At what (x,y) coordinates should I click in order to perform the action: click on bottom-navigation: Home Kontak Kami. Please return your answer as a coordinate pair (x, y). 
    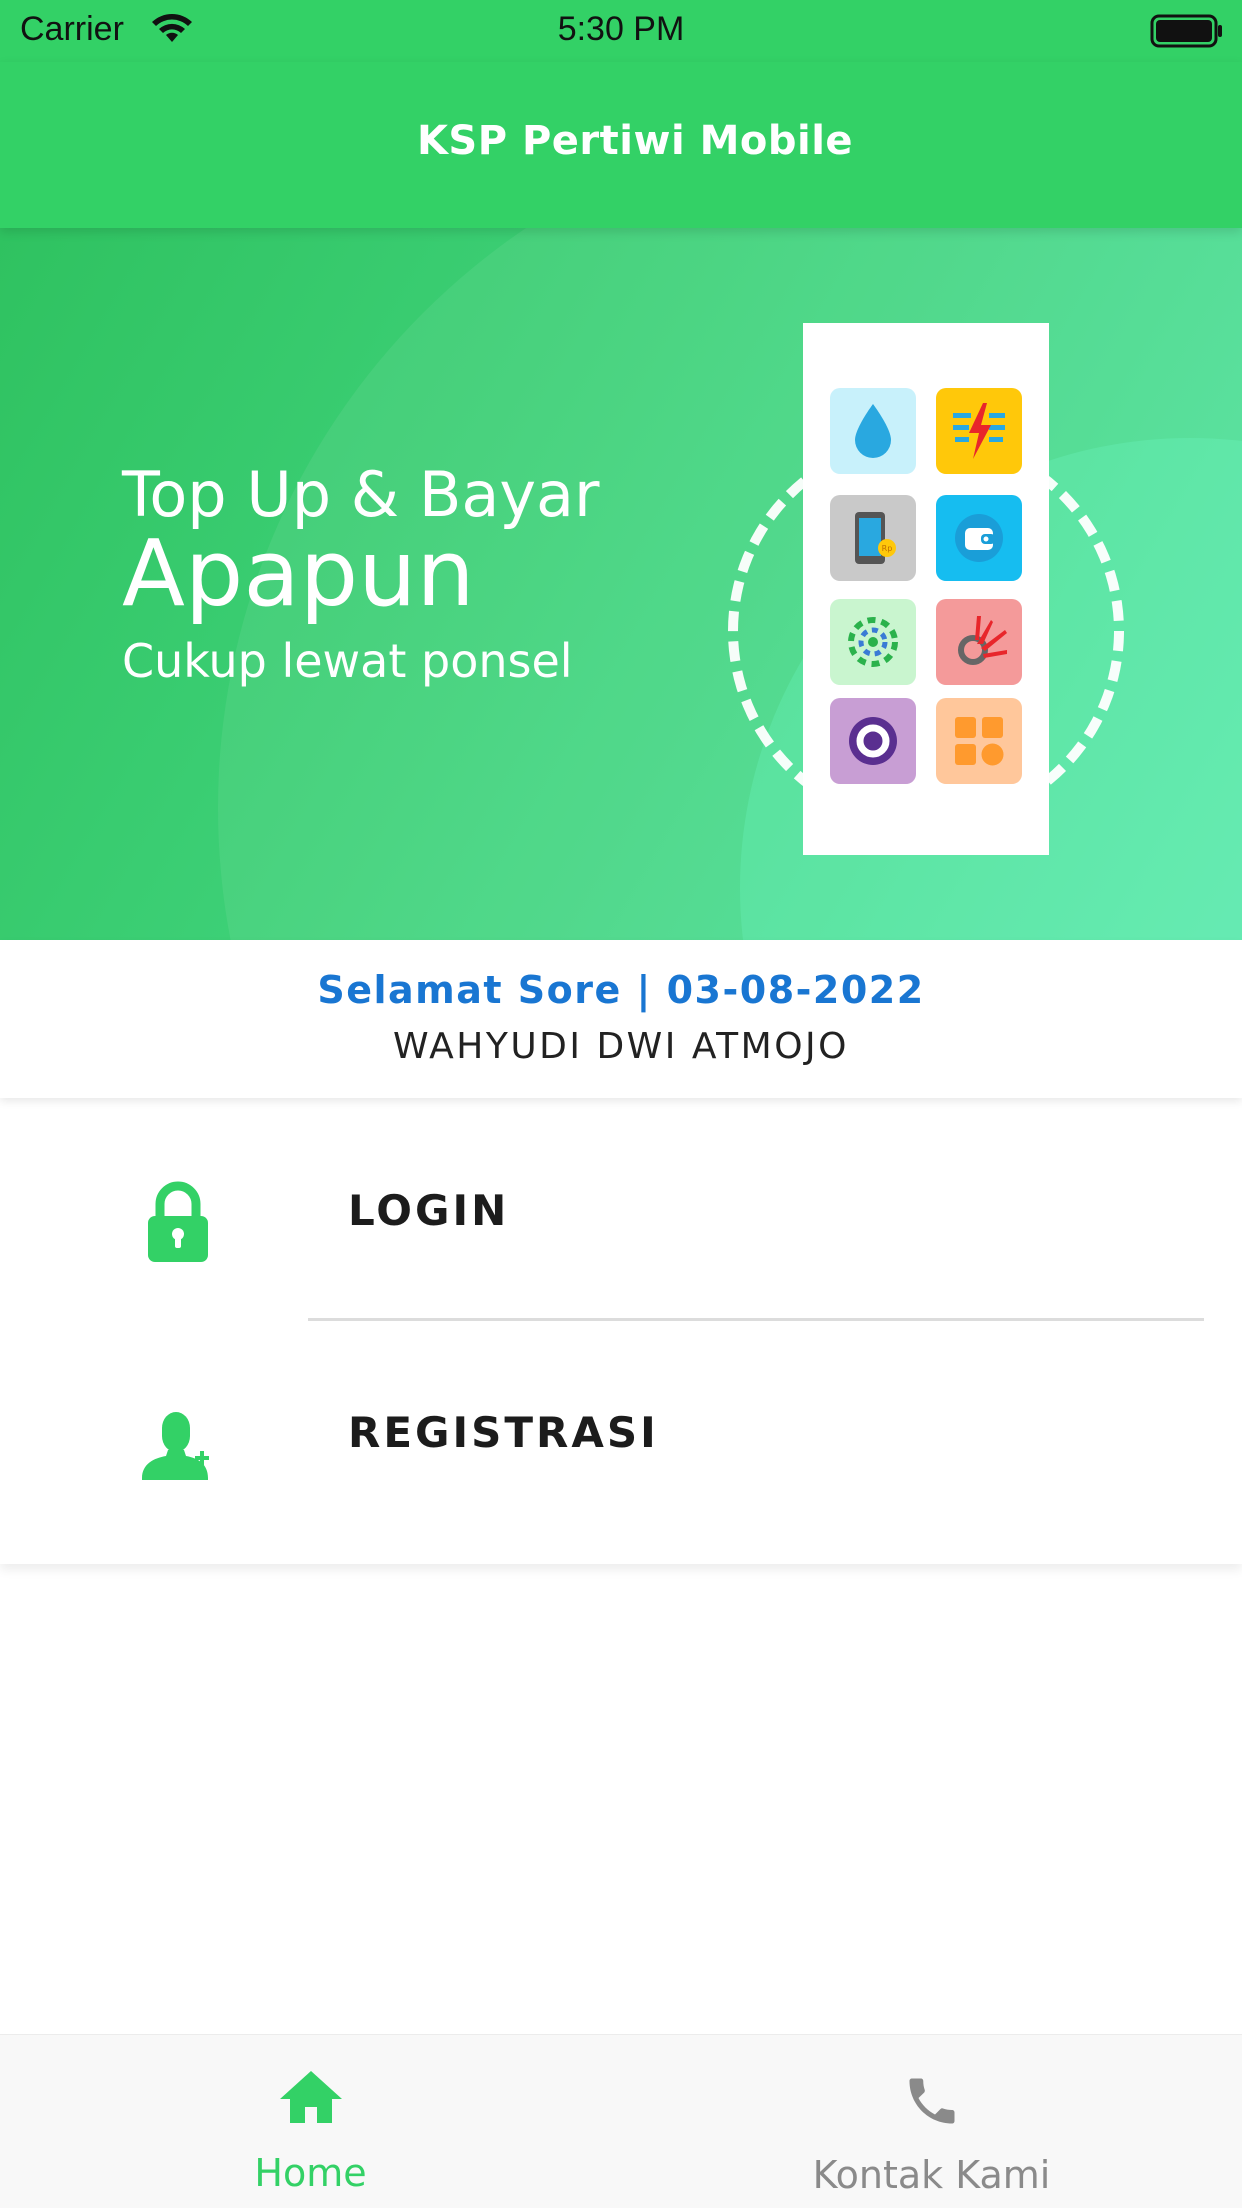
    Looking at the image, I should click on (621, 2121).